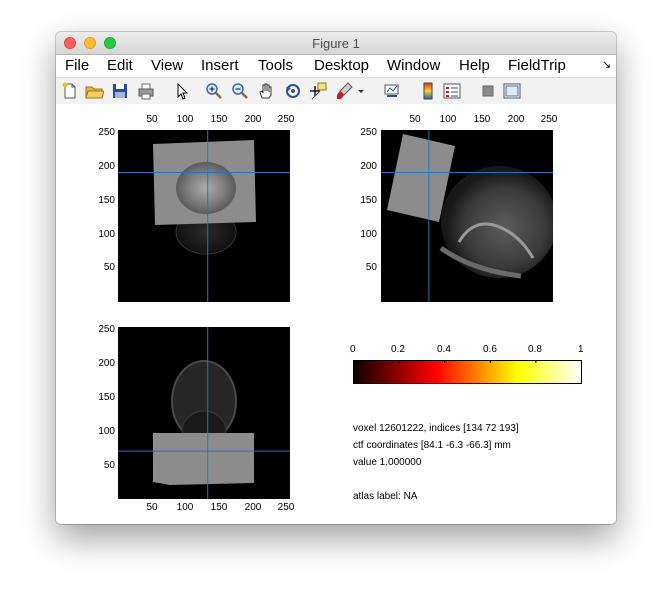  What do you see at coordinates (436, 428) in the screenshot?
I see `voxel-info: voxel 12601222, indices [134 72 193]` at bounding box center [436, 428].